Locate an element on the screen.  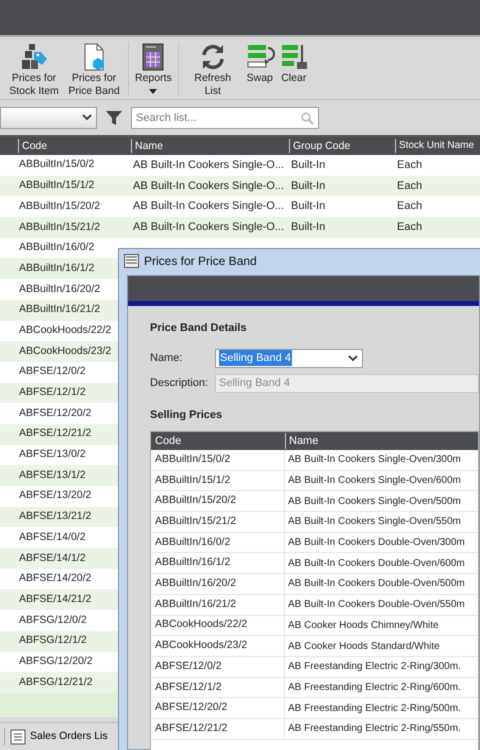
field-label: Name: is located at coordinates (167, 358).